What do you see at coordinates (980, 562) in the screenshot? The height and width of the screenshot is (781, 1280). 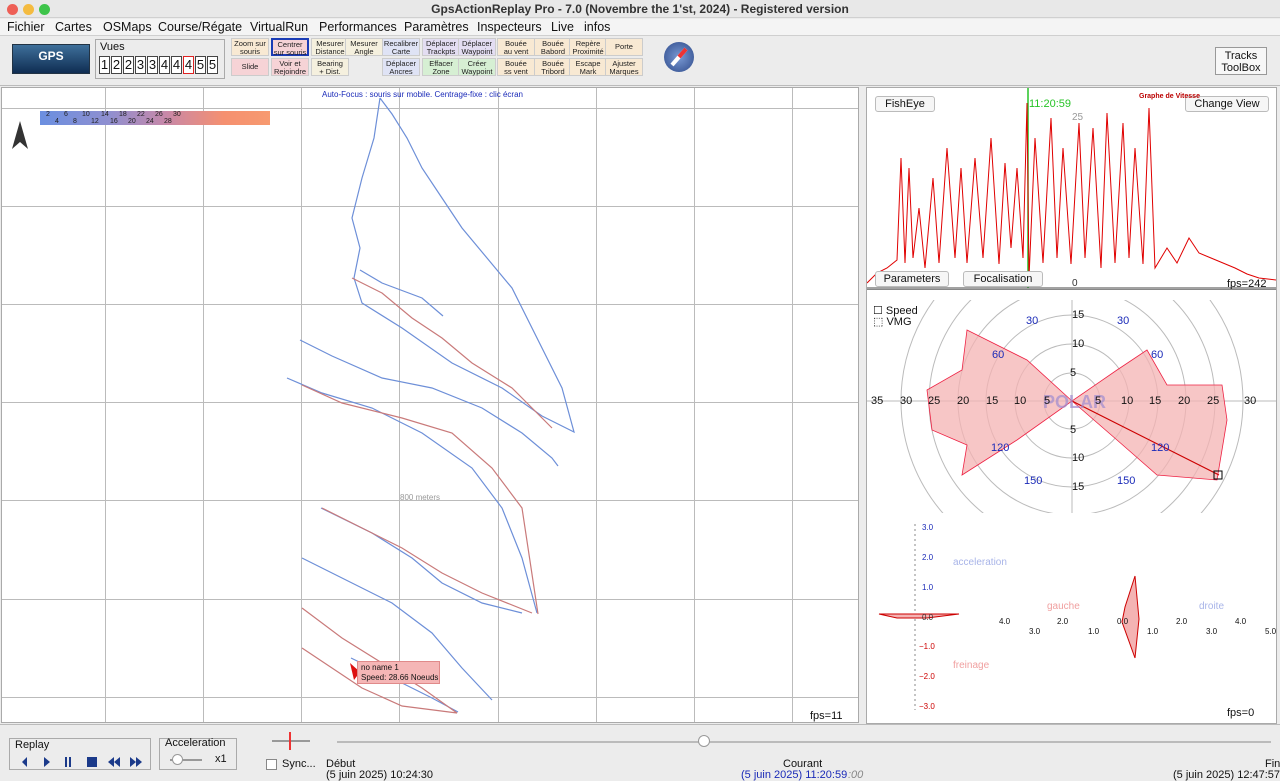 I see `acceleration-label: acceleration` at bounding box center [980, 562].